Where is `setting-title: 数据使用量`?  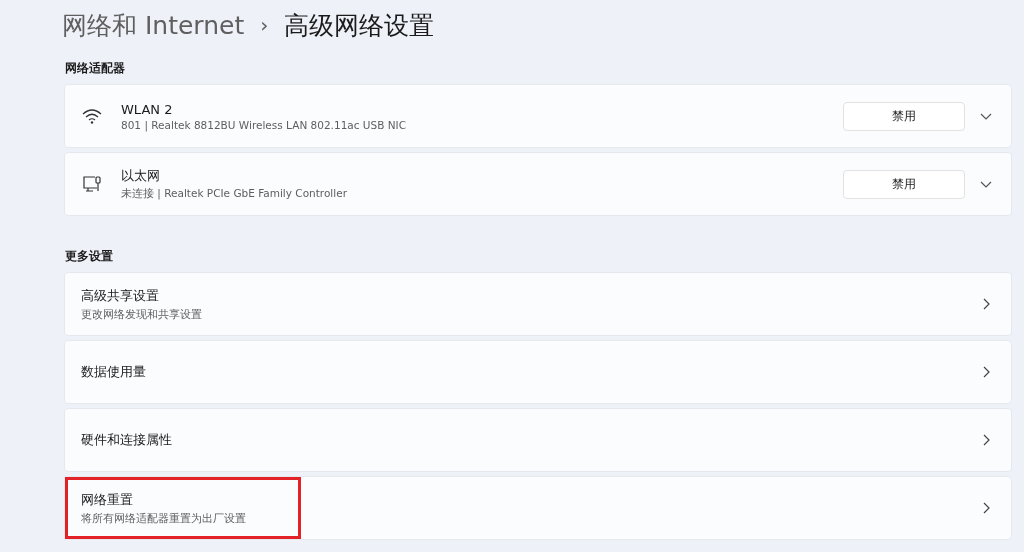 setting-title: 数据使用量 is located at coordinates (114, 372).